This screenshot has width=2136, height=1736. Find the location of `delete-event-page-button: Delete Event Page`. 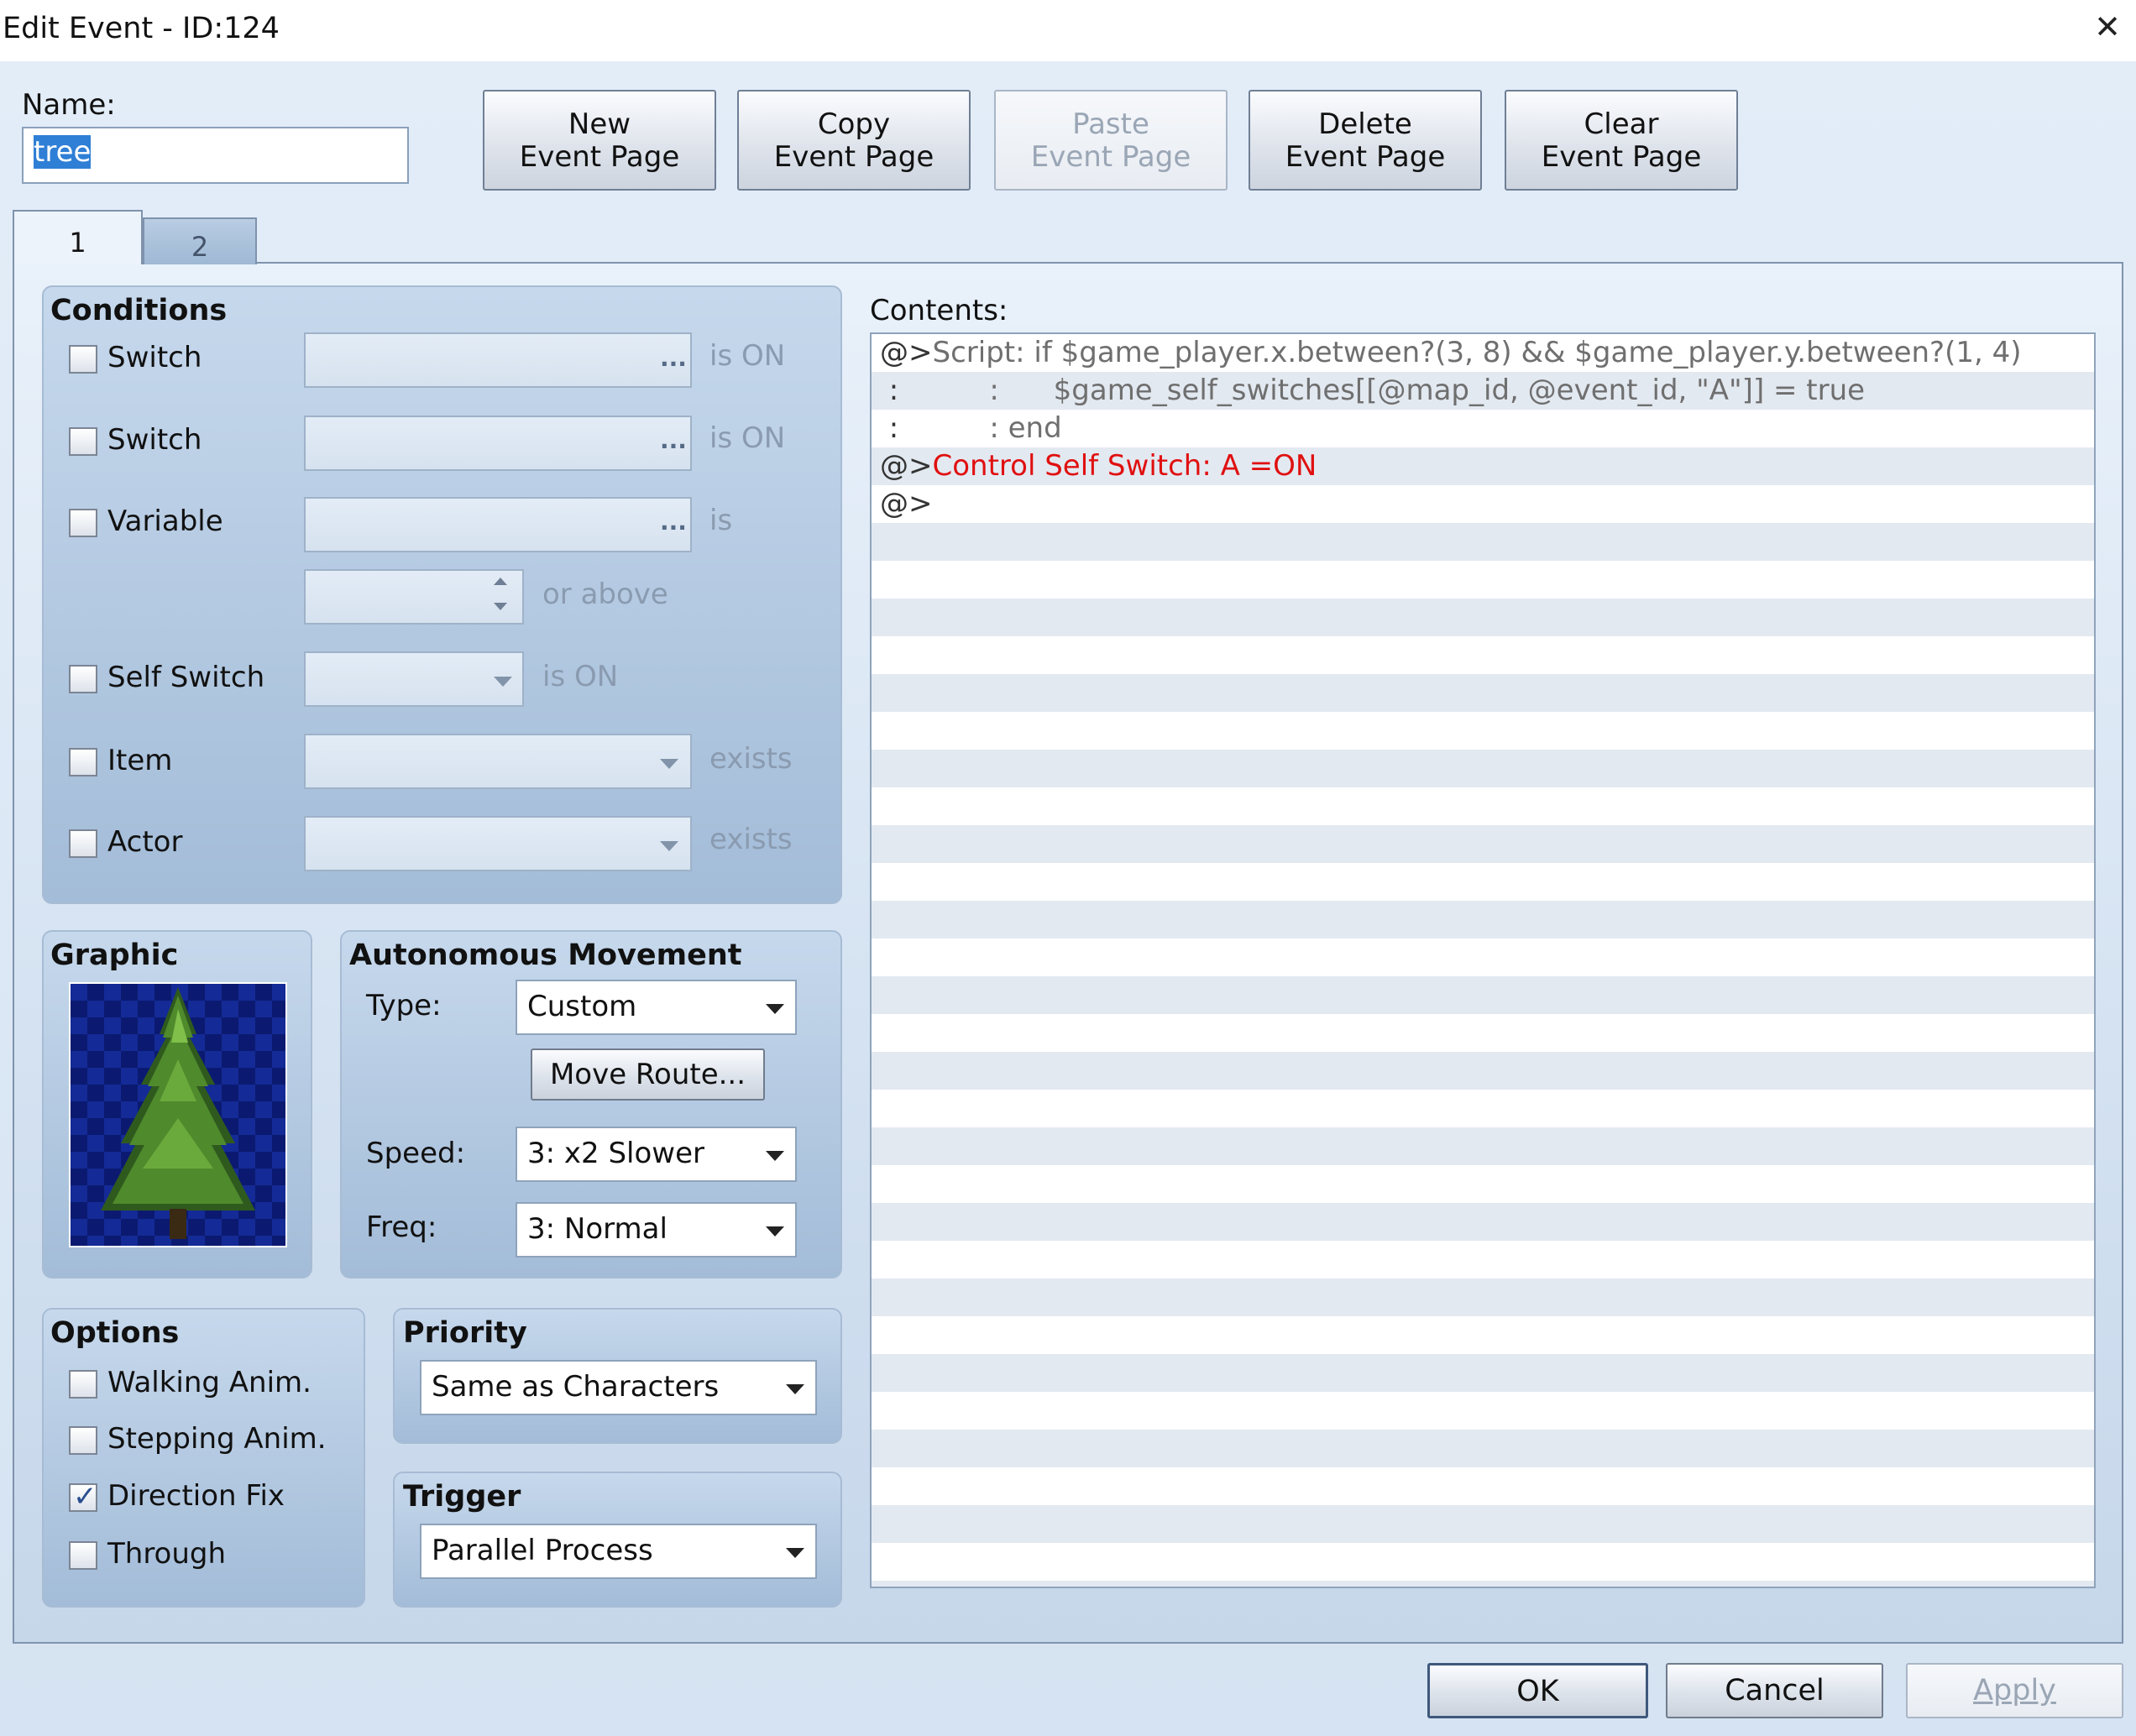

delete-event-page-button: Delete Event Page is located at coordinates (1365, 140).